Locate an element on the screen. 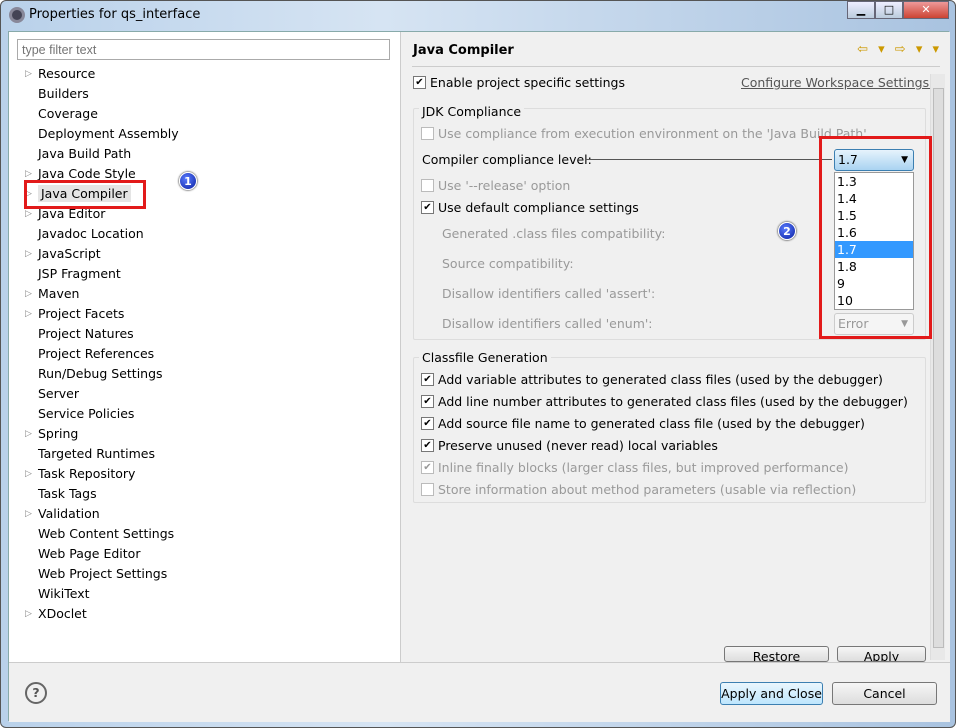  tree-item-label: Project Natures is located at coordinates (86, 333).